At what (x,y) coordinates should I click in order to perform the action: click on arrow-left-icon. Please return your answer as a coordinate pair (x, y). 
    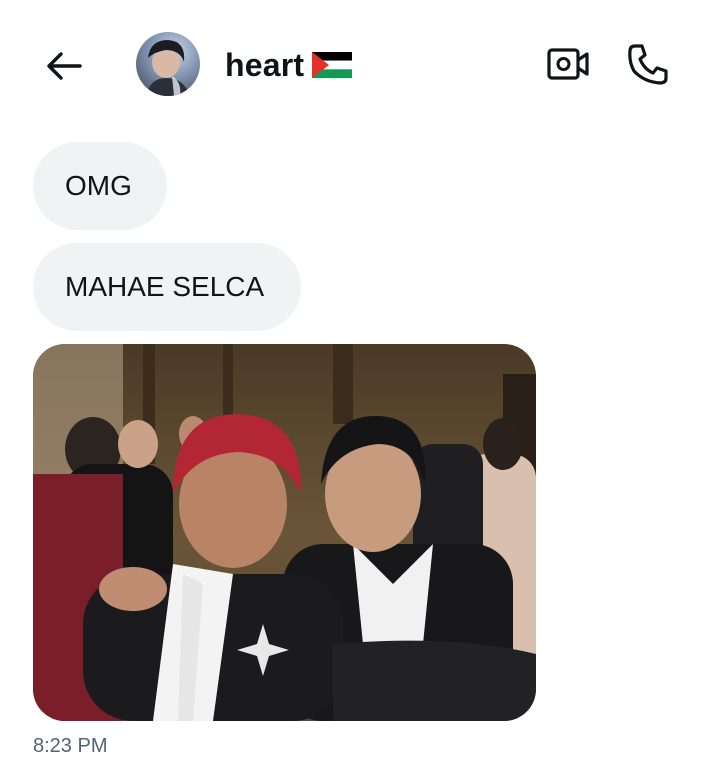
    Looking at the image, I should click on (64, 66).